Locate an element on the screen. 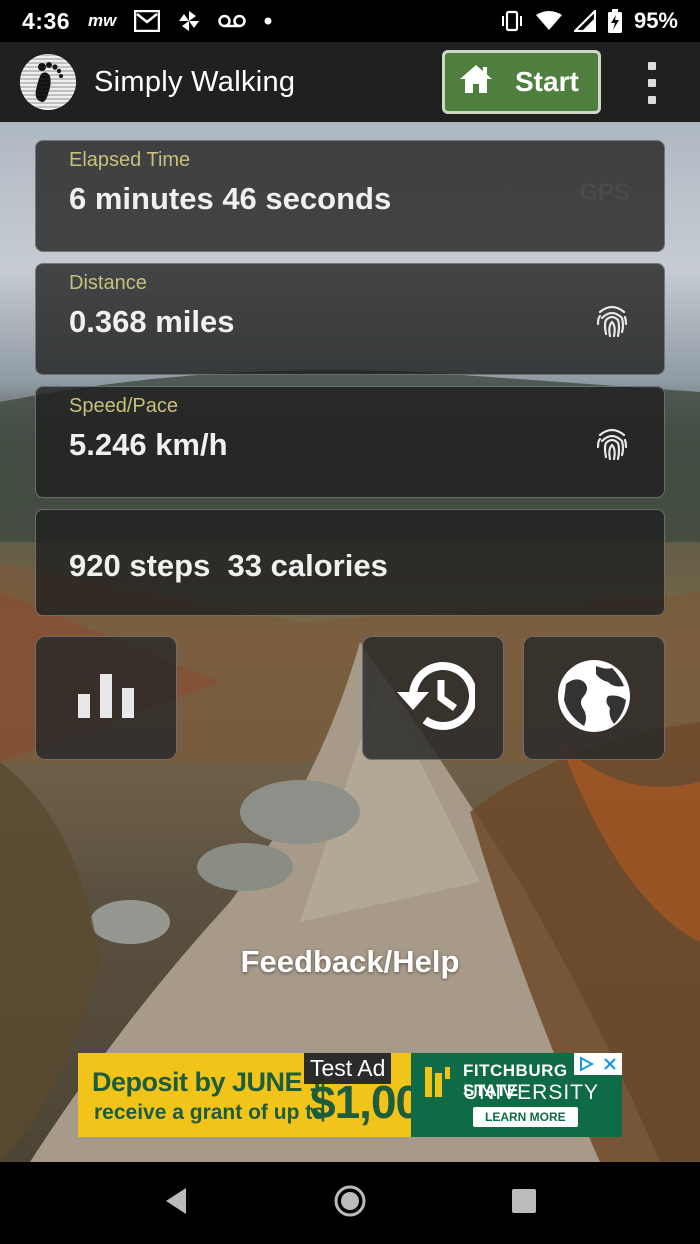 The width and height of the screenshot is (700, 1244). steps-calories-value: 920 steps 33 calories is located at coordinates (228, 565).